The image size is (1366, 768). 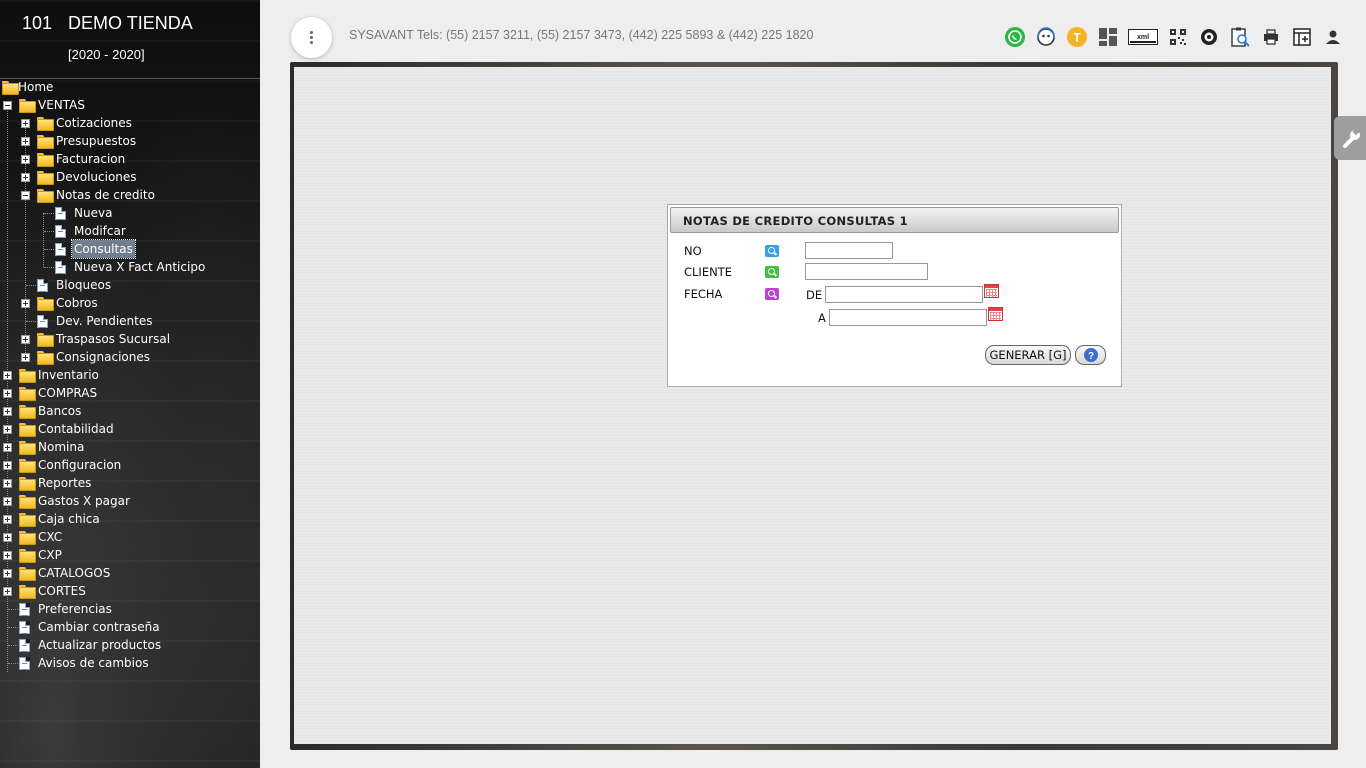 What do you see at coordinates (130, 501) in the screenshot?
I see `tree-item-gastos: Gastos X pagar` at bounding box center [130, 501].